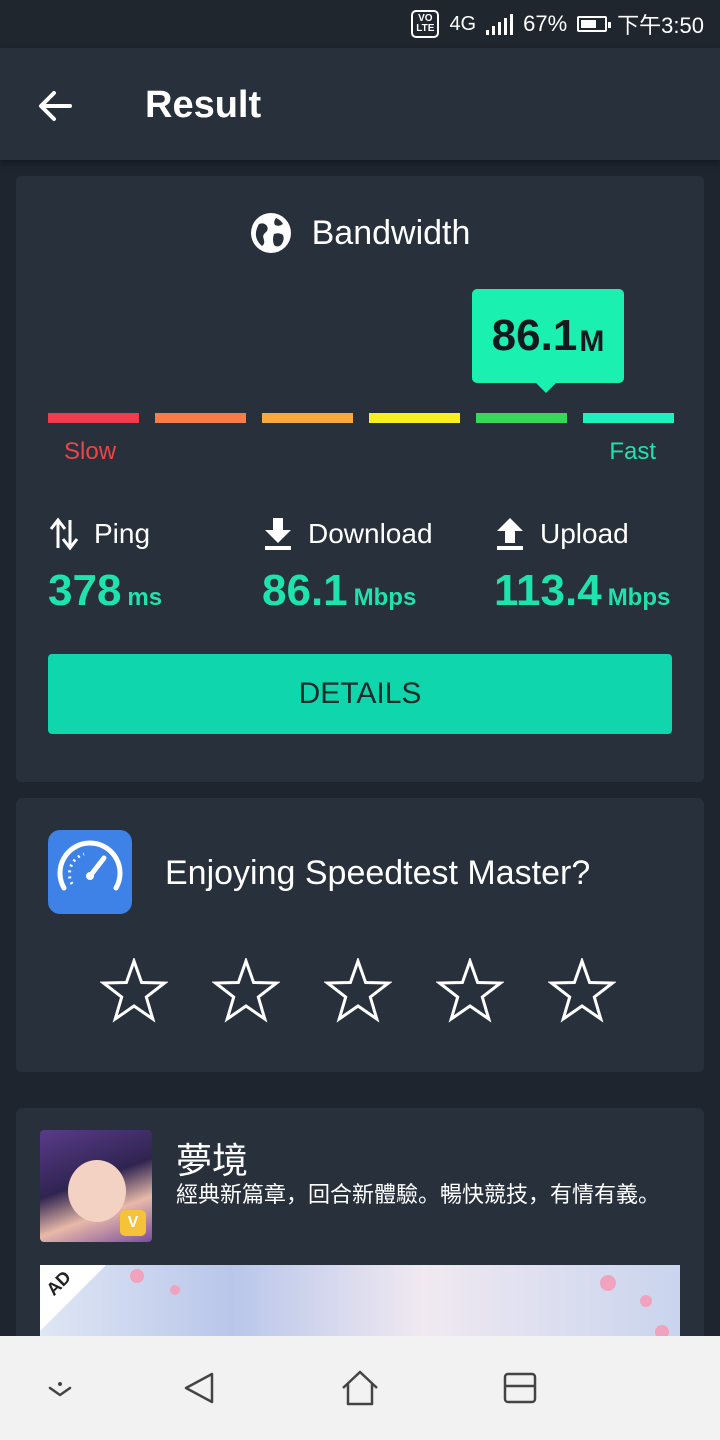 The width and height of the screenshot is (720, 1440). Describe the element at coordinates (378, 873) in the screenshot. I see `rating-question: Enjoying Speedtest Master?` at that location.